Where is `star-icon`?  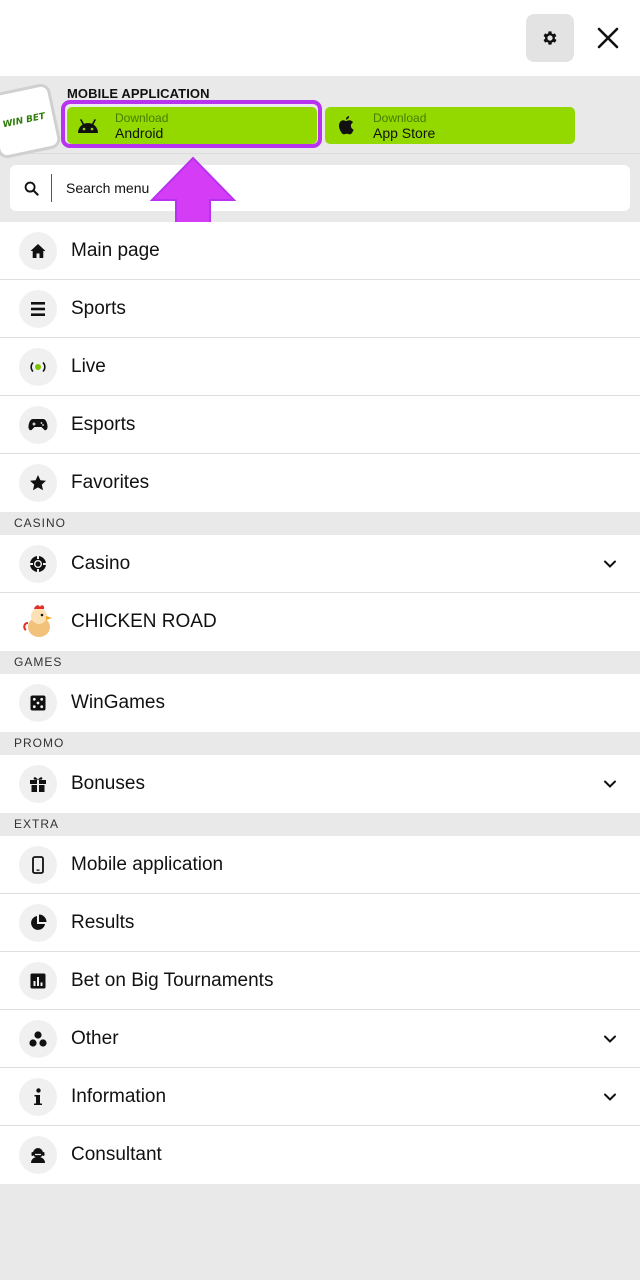 star-icon is located at coordinates (38, 483).